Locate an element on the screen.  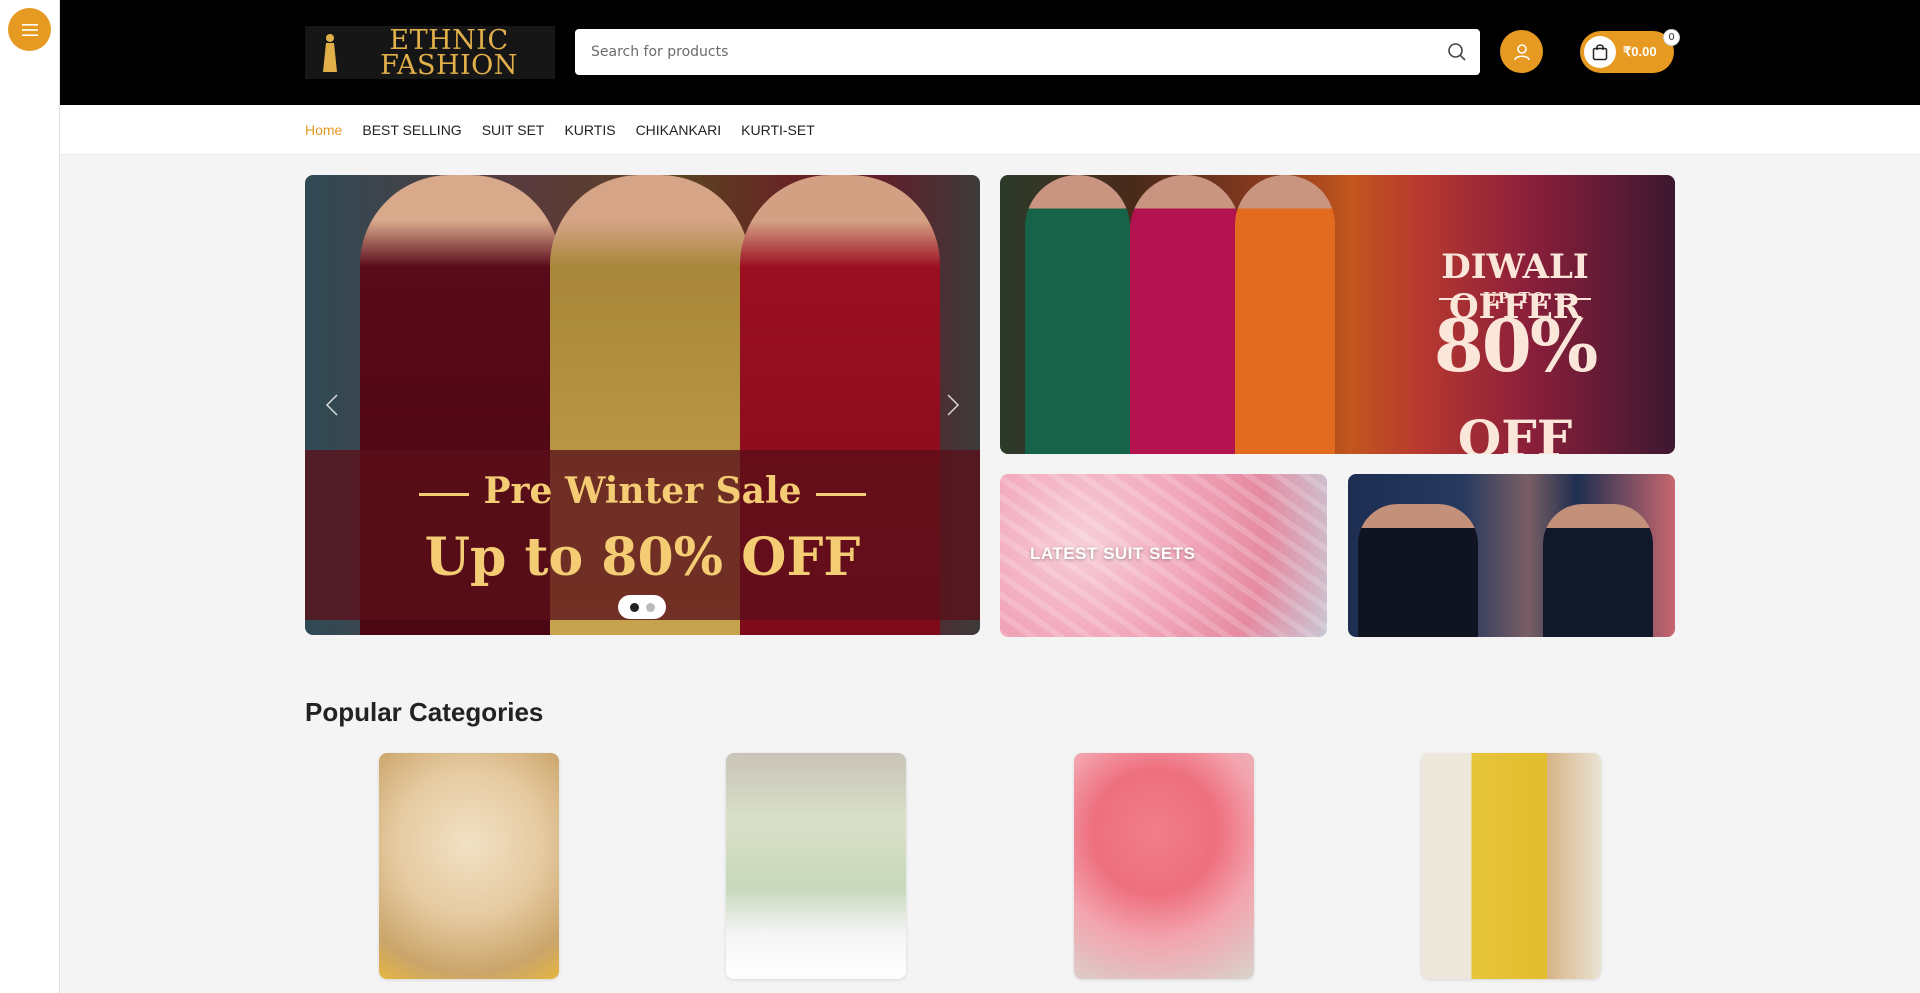
brand-line-1: ETHNIC is located at coordinates (449, 40).